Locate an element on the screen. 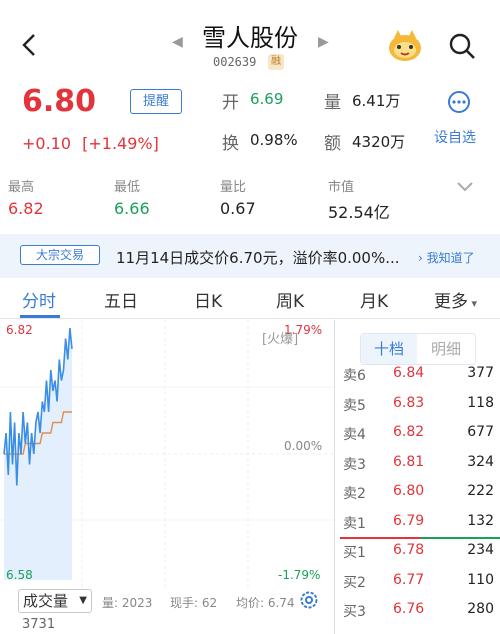  turnover-value: 0.98% is located at coordinates (274, 140).